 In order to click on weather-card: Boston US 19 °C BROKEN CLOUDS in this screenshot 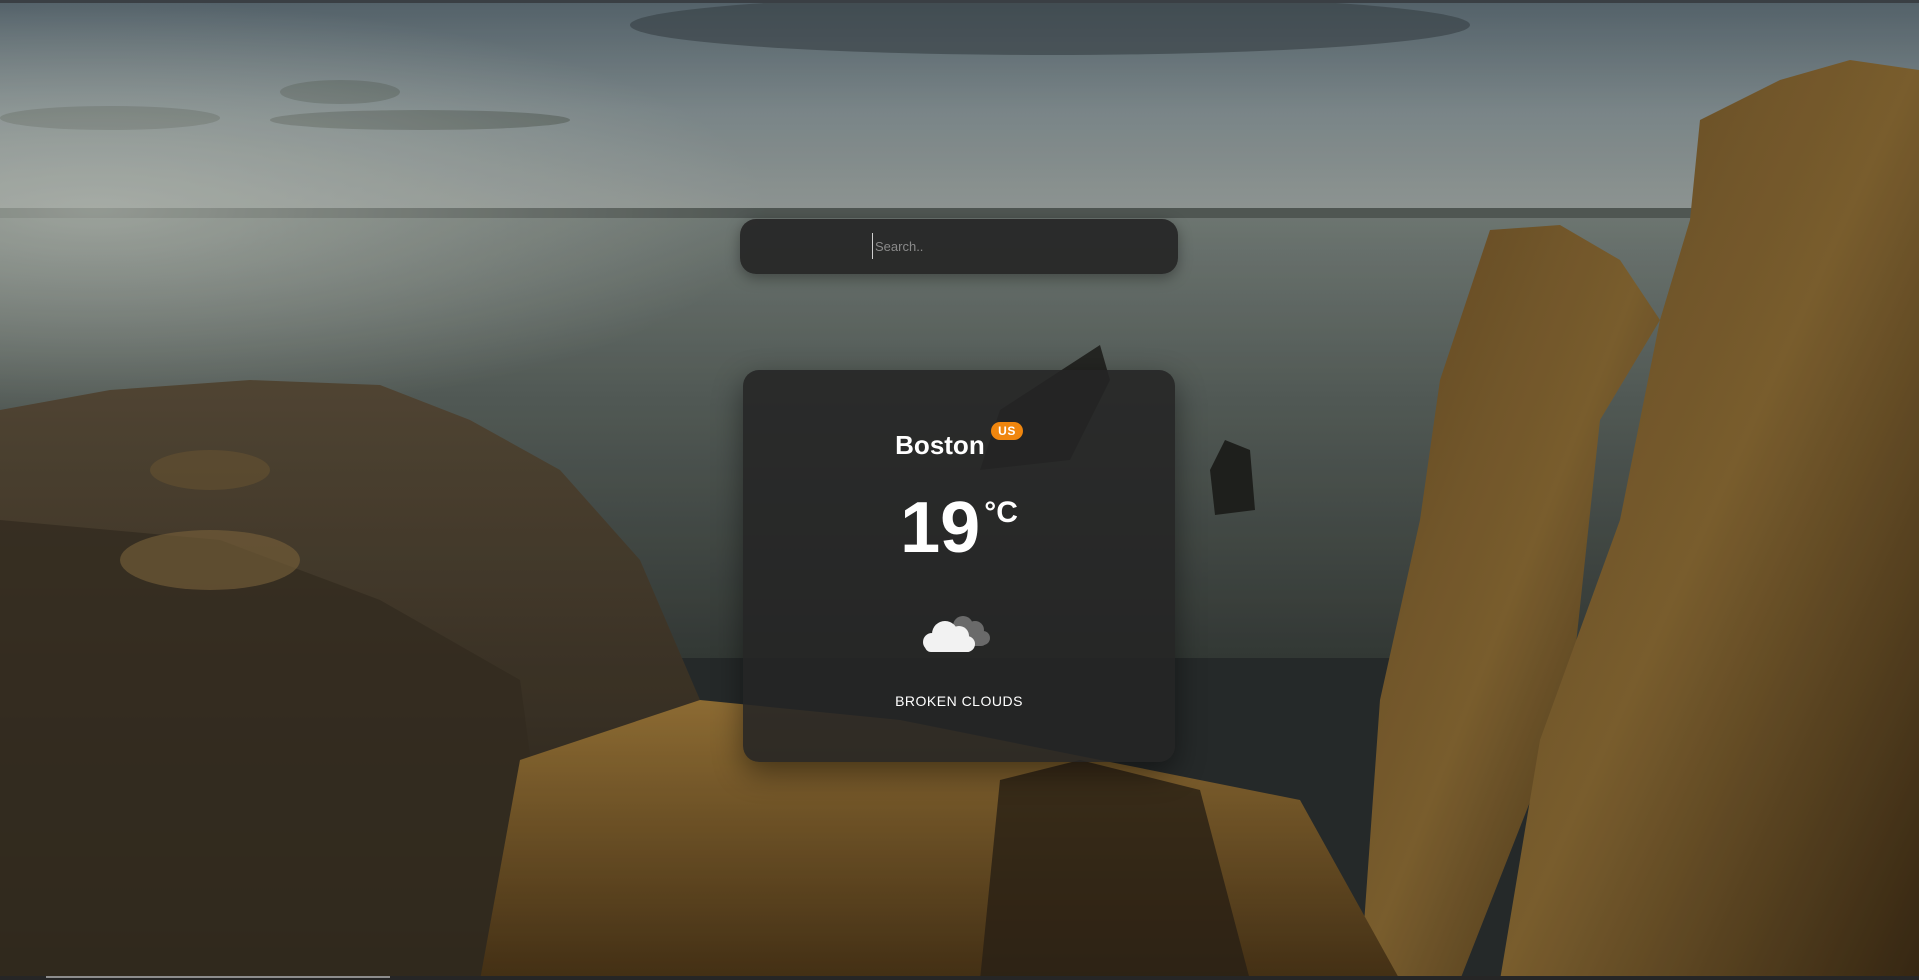, I will do `click(959, 566)`.